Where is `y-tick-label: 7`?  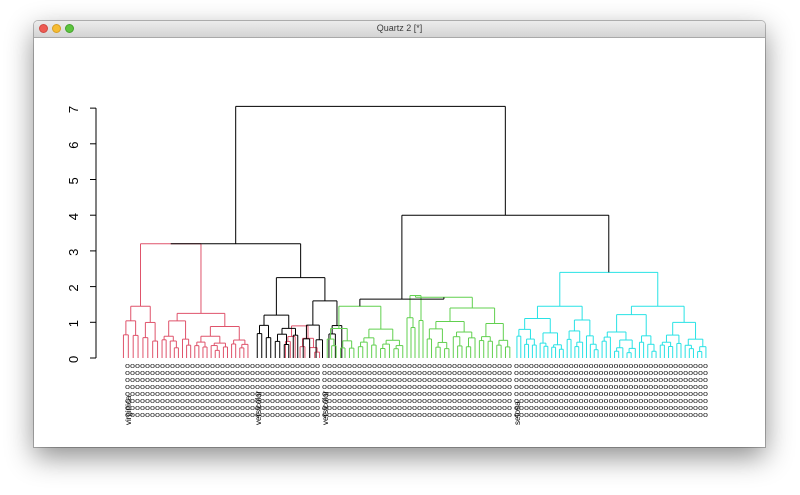 y-tick-label: 7 is located at coordinates (73, 109).